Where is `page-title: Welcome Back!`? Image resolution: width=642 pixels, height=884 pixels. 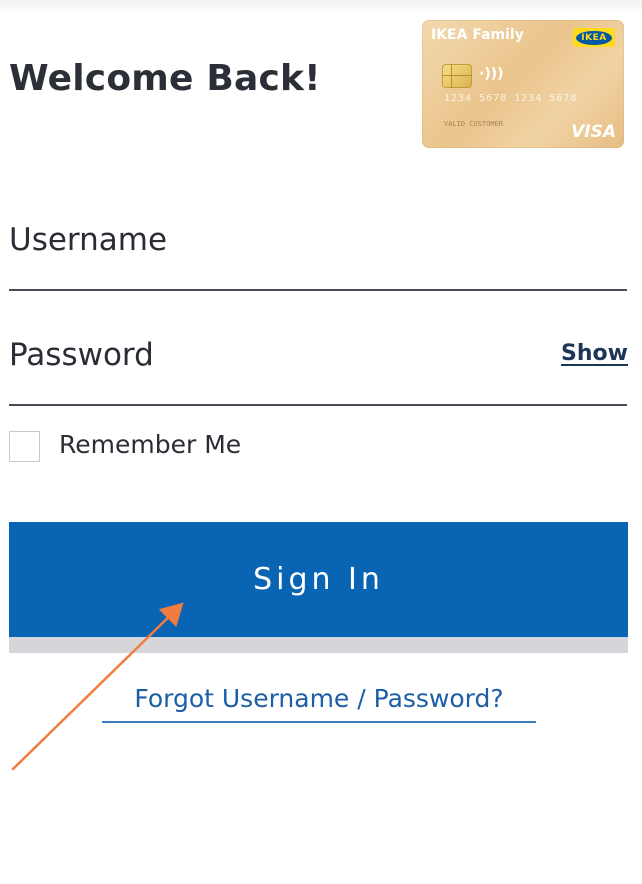 page-title: Welcome Back! is located at coordinates (165, 78).